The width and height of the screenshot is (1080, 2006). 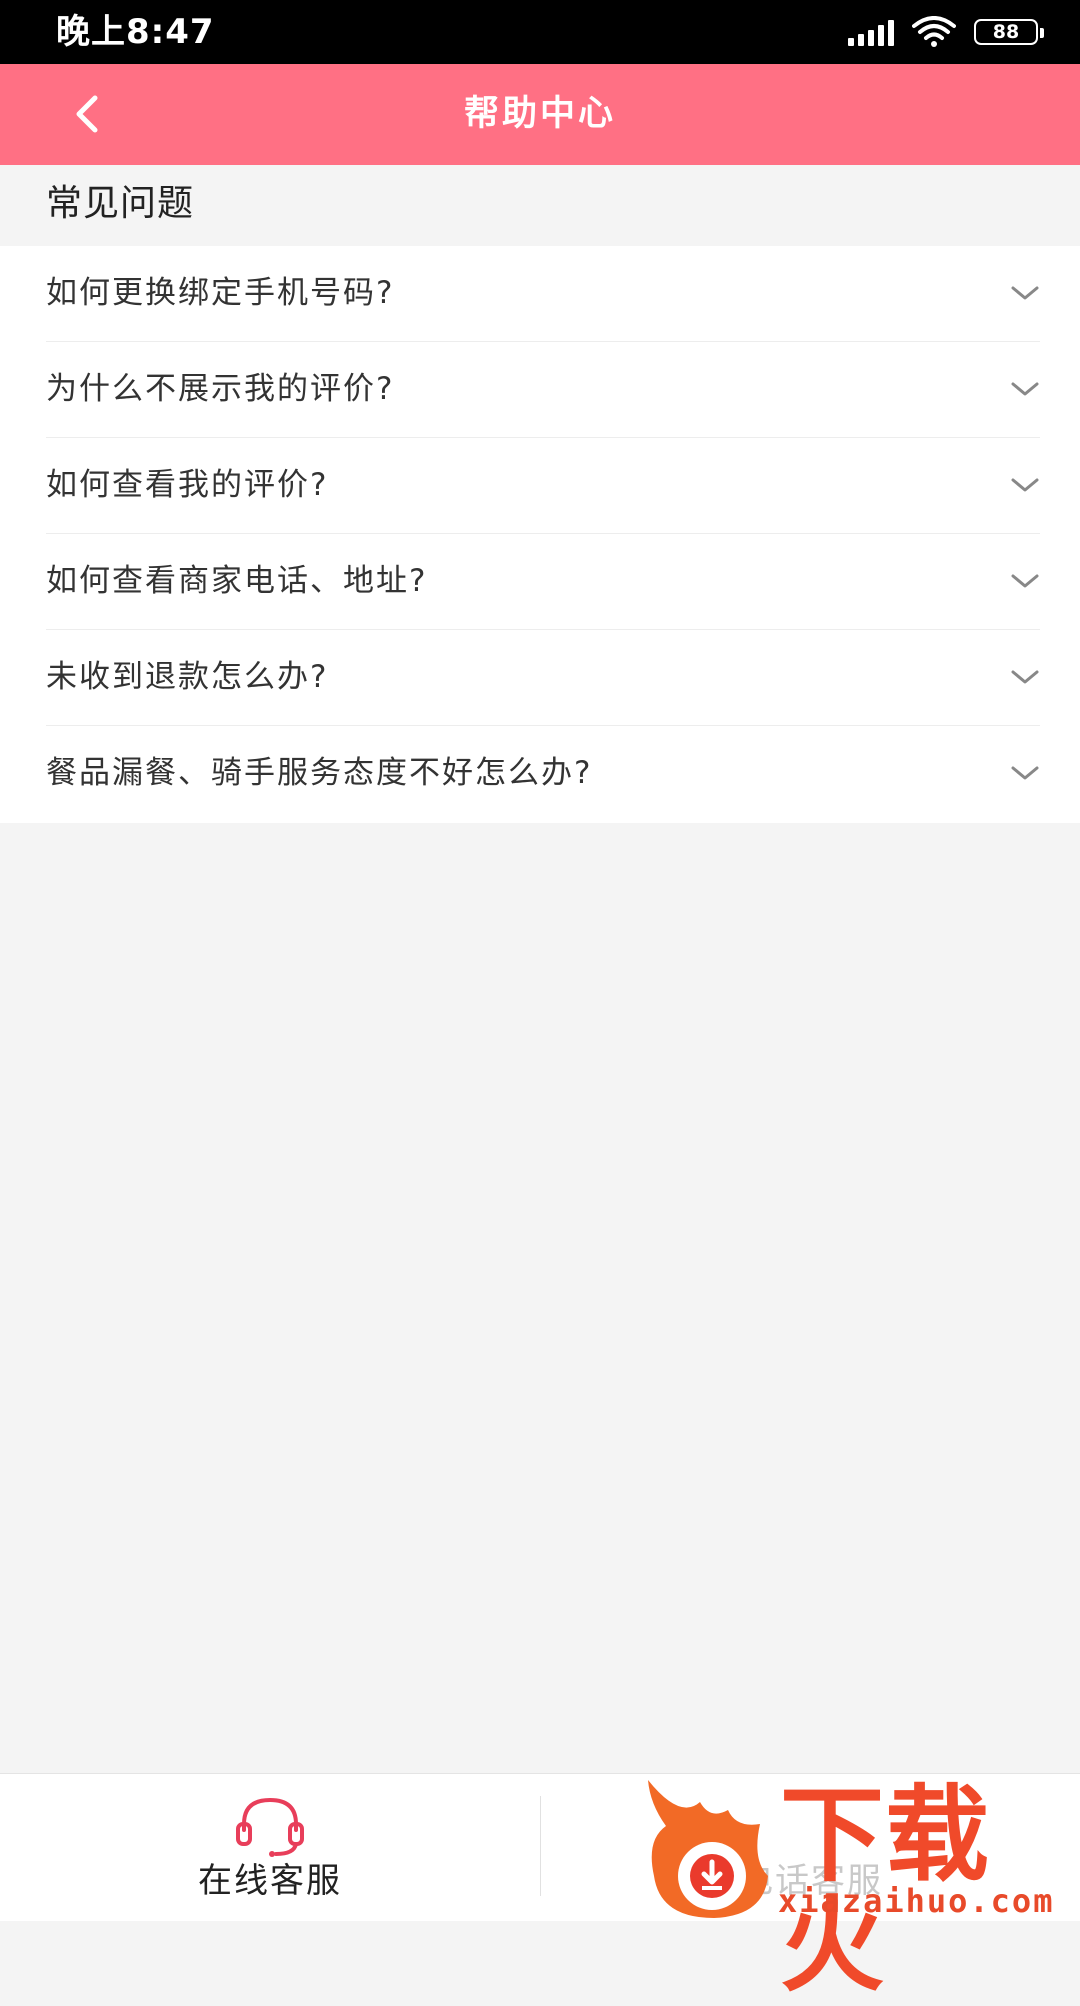 I want to click on faq-item: 为什么不展示我的评价?, so click(x=543, y=390).